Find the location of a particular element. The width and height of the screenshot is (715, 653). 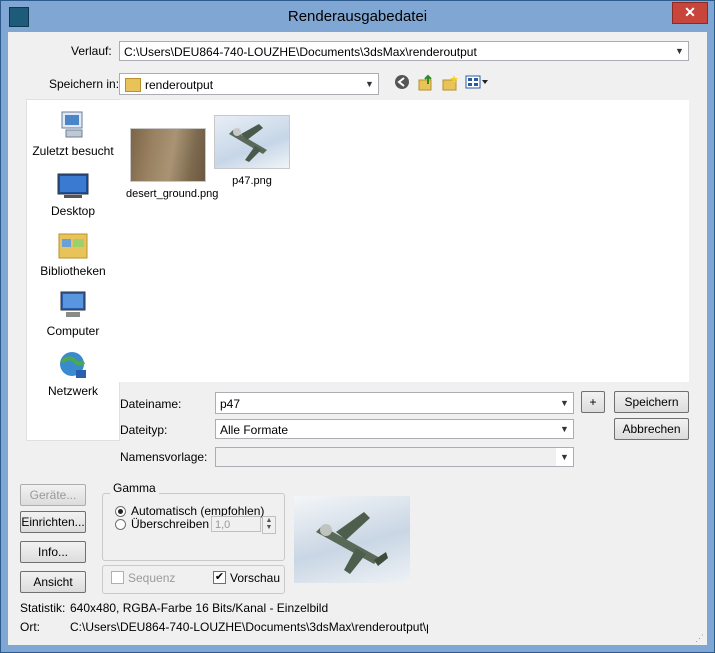

file-item: desert_ground.png is located at coordinates (172, 164).